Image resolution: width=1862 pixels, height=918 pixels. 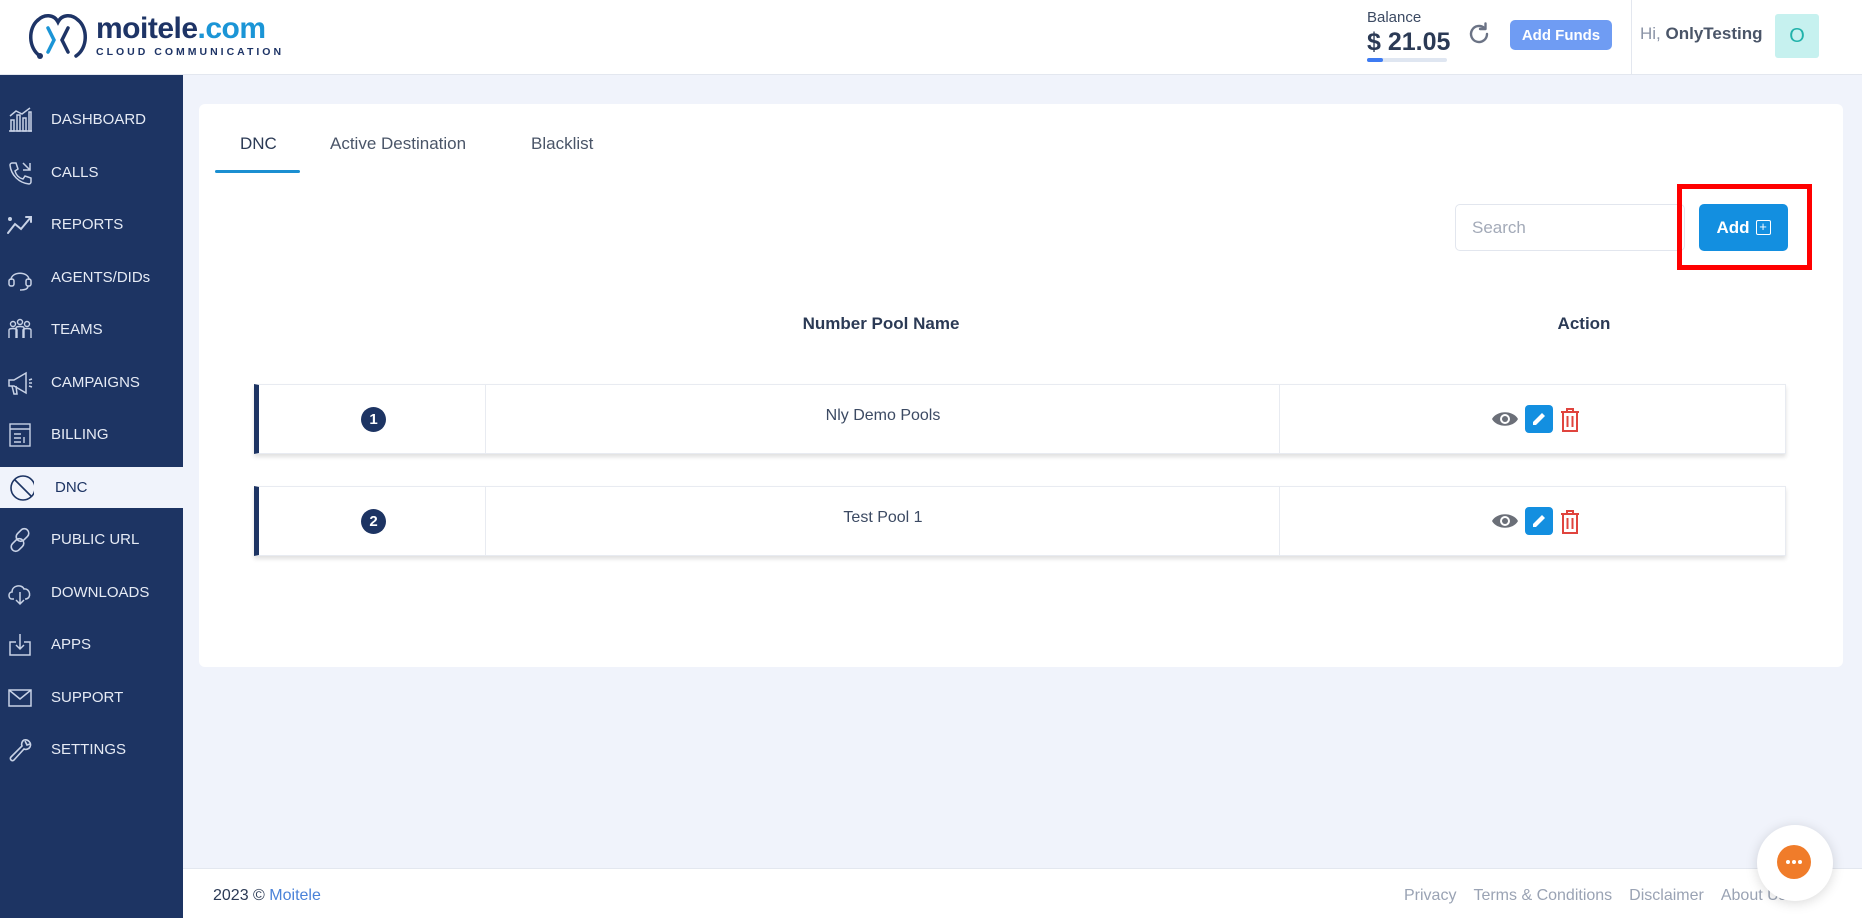 What do you see at coordinates (20, 644) in the screenshot?
I see `apps-icon` at bounding box center [20, 644].